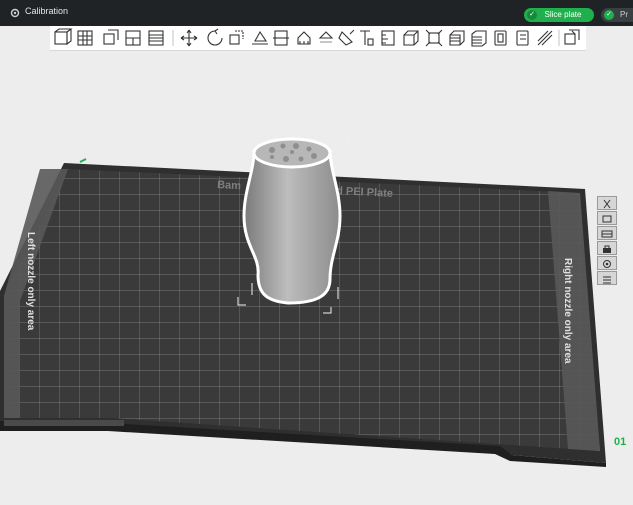 This screenshot has width=633, height=505. Describe the element at coordinates (111, 37) in the screenshot. I see `orient-icon` at that location.